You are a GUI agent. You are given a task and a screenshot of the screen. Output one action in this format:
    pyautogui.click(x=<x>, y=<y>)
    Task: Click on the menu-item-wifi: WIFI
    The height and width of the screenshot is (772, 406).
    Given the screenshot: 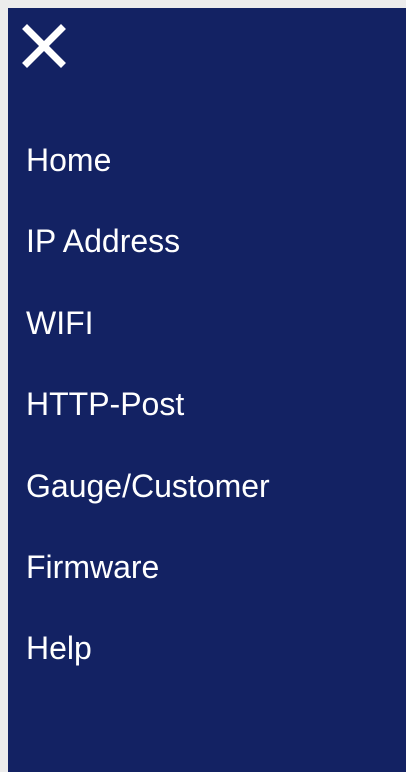 What is the action you would take?
    pyautogui.click(x=207, y=329)
    